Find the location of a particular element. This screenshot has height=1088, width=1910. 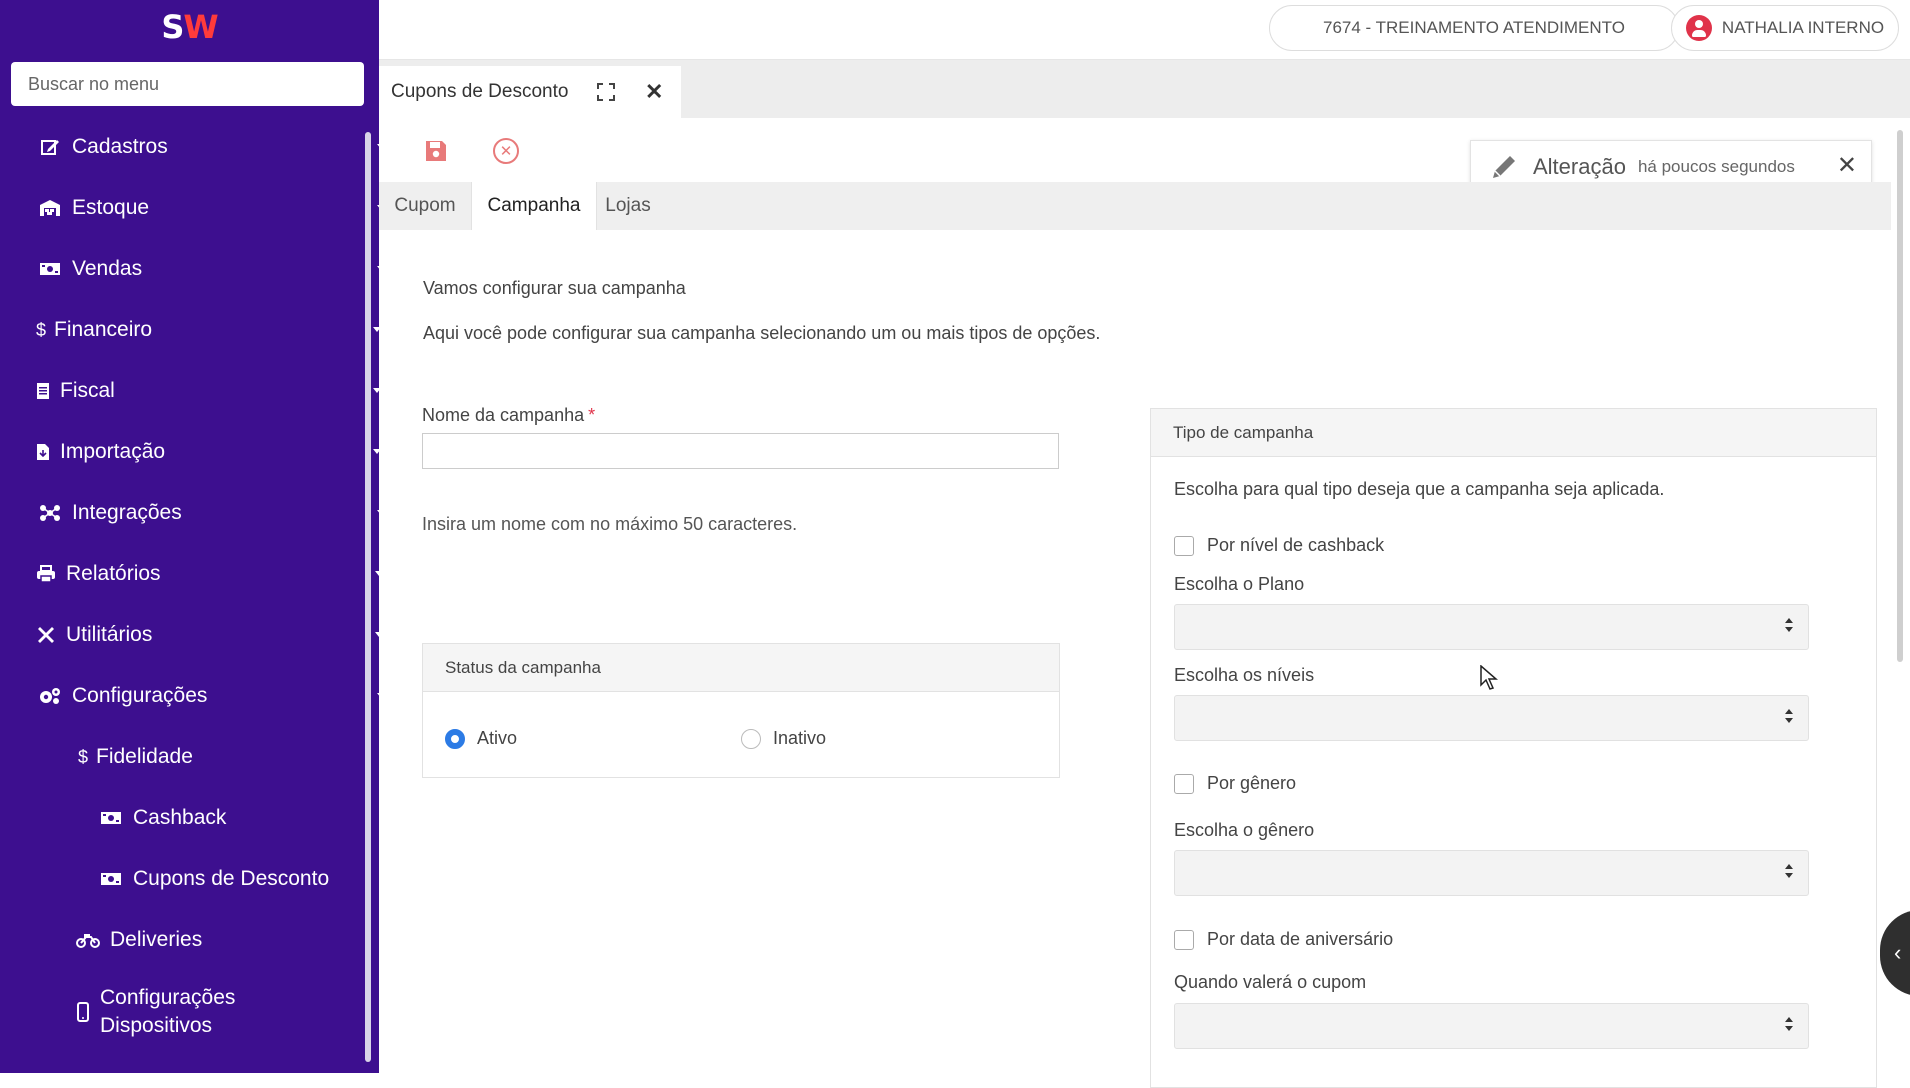

tools-icon is located at coordinates (46, 635).